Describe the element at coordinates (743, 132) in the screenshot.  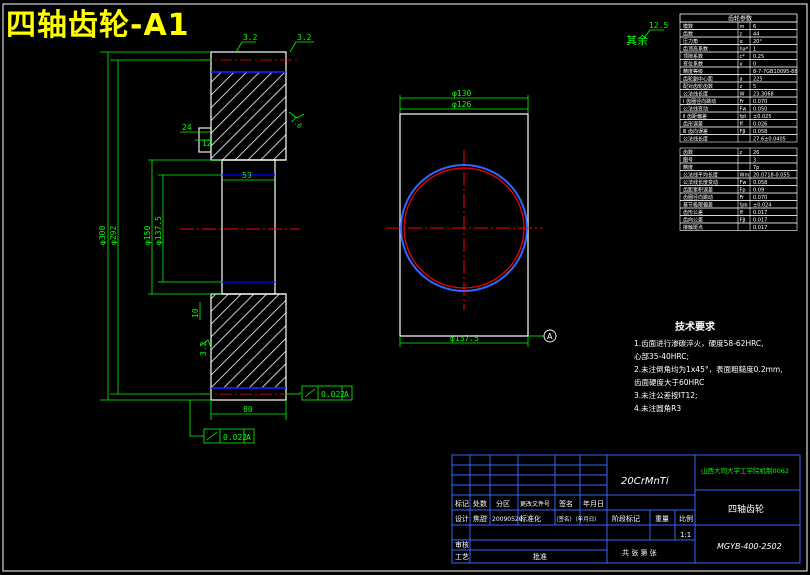
I see `param-table-cell-symbol: Fβ` at that location.